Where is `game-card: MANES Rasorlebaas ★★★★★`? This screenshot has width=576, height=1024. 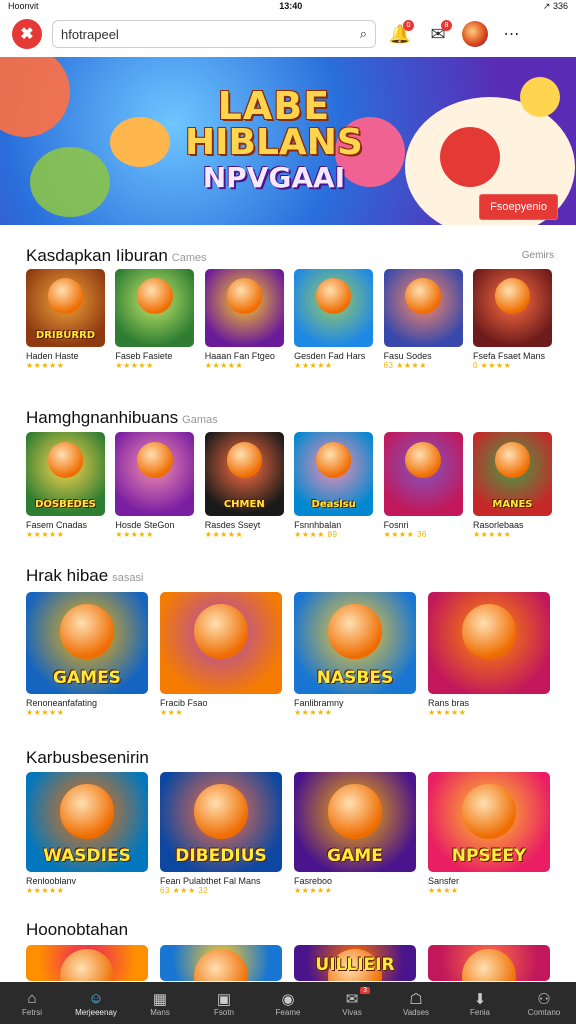 game-card: MANES Rasorlebaas ★★★★★ is located at coordinates (512, 485).